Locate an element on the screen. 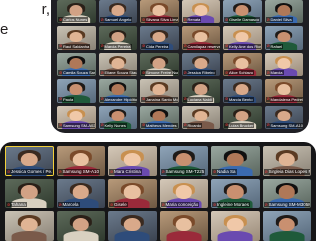  participant-tile: ⊘Sirgleia Dias Lopes Ruiz is located at coordinates (286, 161).